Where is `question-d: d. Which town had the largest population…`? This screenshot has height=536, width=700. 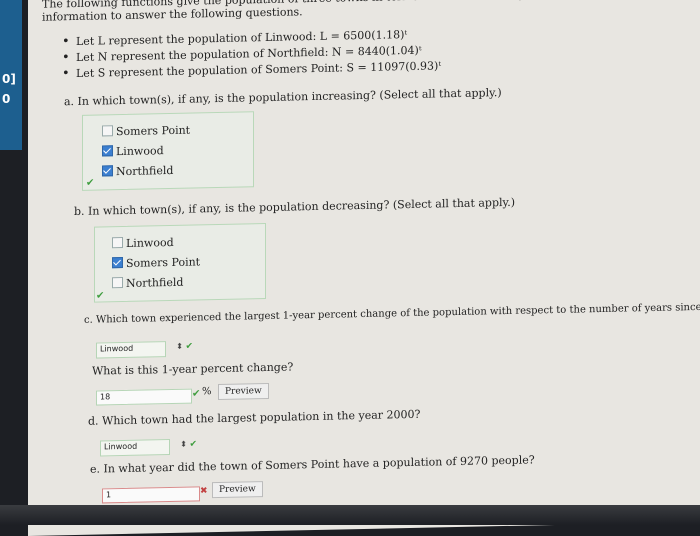 question-d: d. Which town had the largest population… is located at coordinates (254, 417).